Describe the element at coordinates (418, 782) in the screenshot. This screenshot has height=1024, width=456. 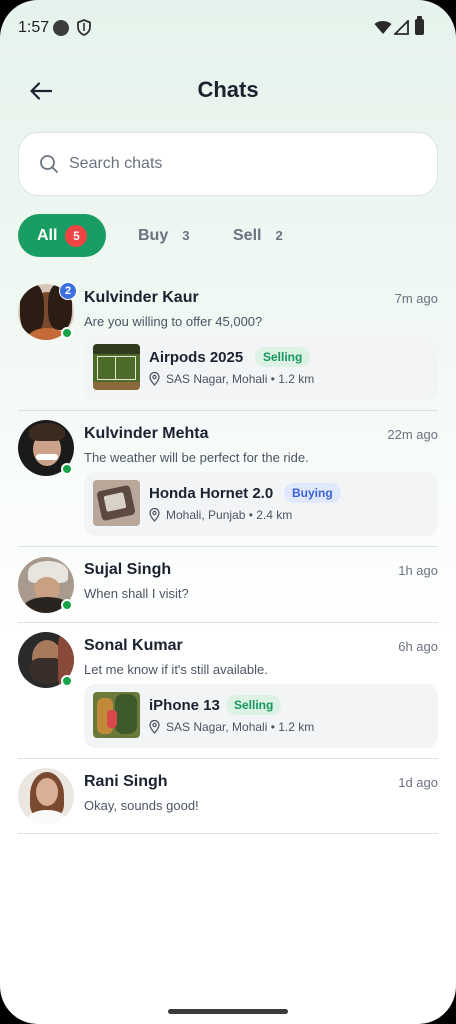
I see `chat-time: 1d ago` at that location.